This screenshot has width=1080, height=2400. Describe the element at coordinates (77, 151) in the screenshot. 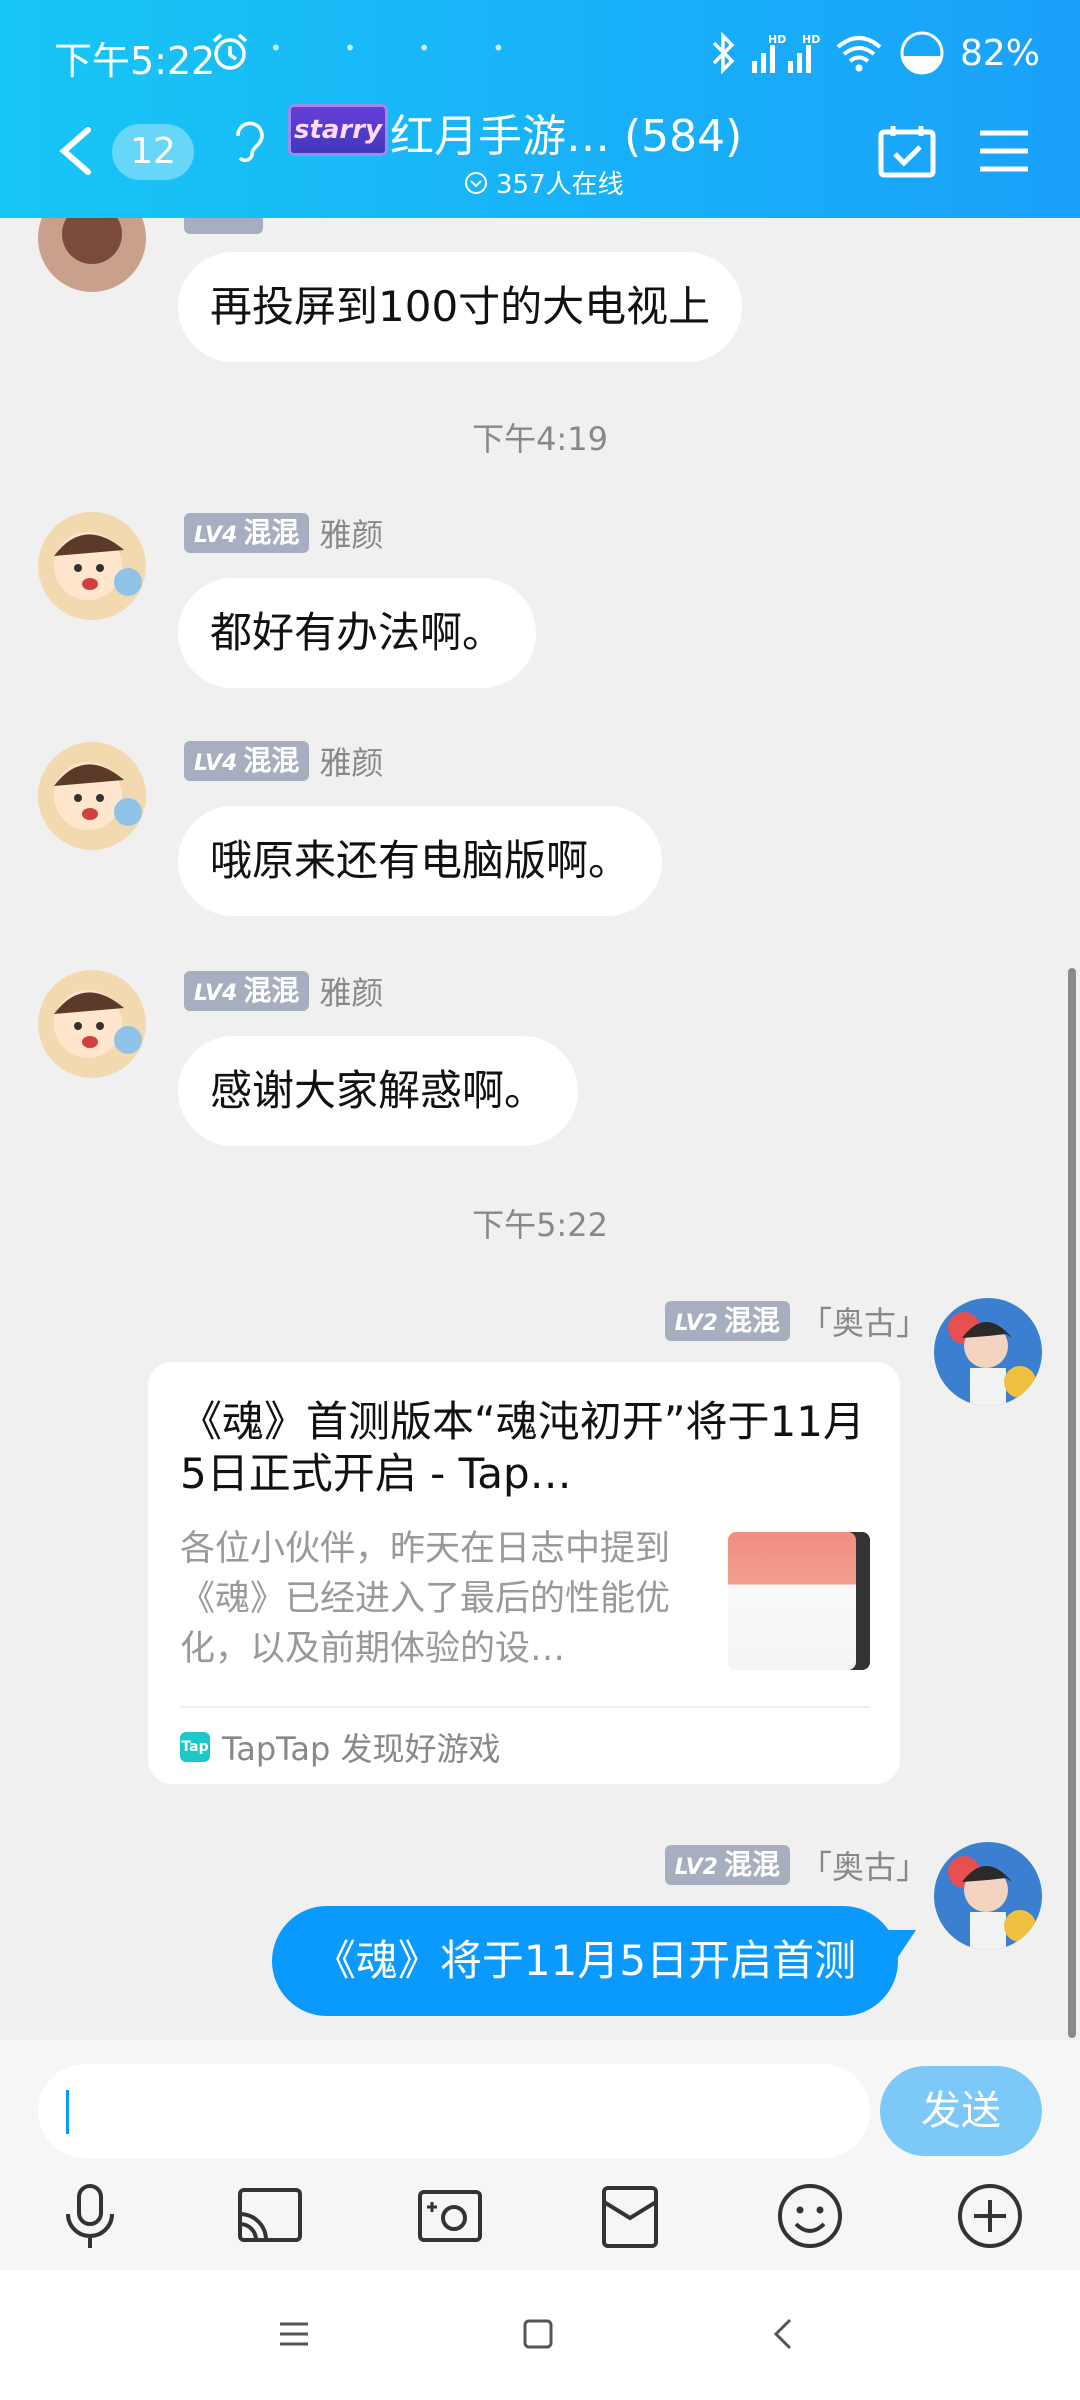

I see `back-button` at that location.